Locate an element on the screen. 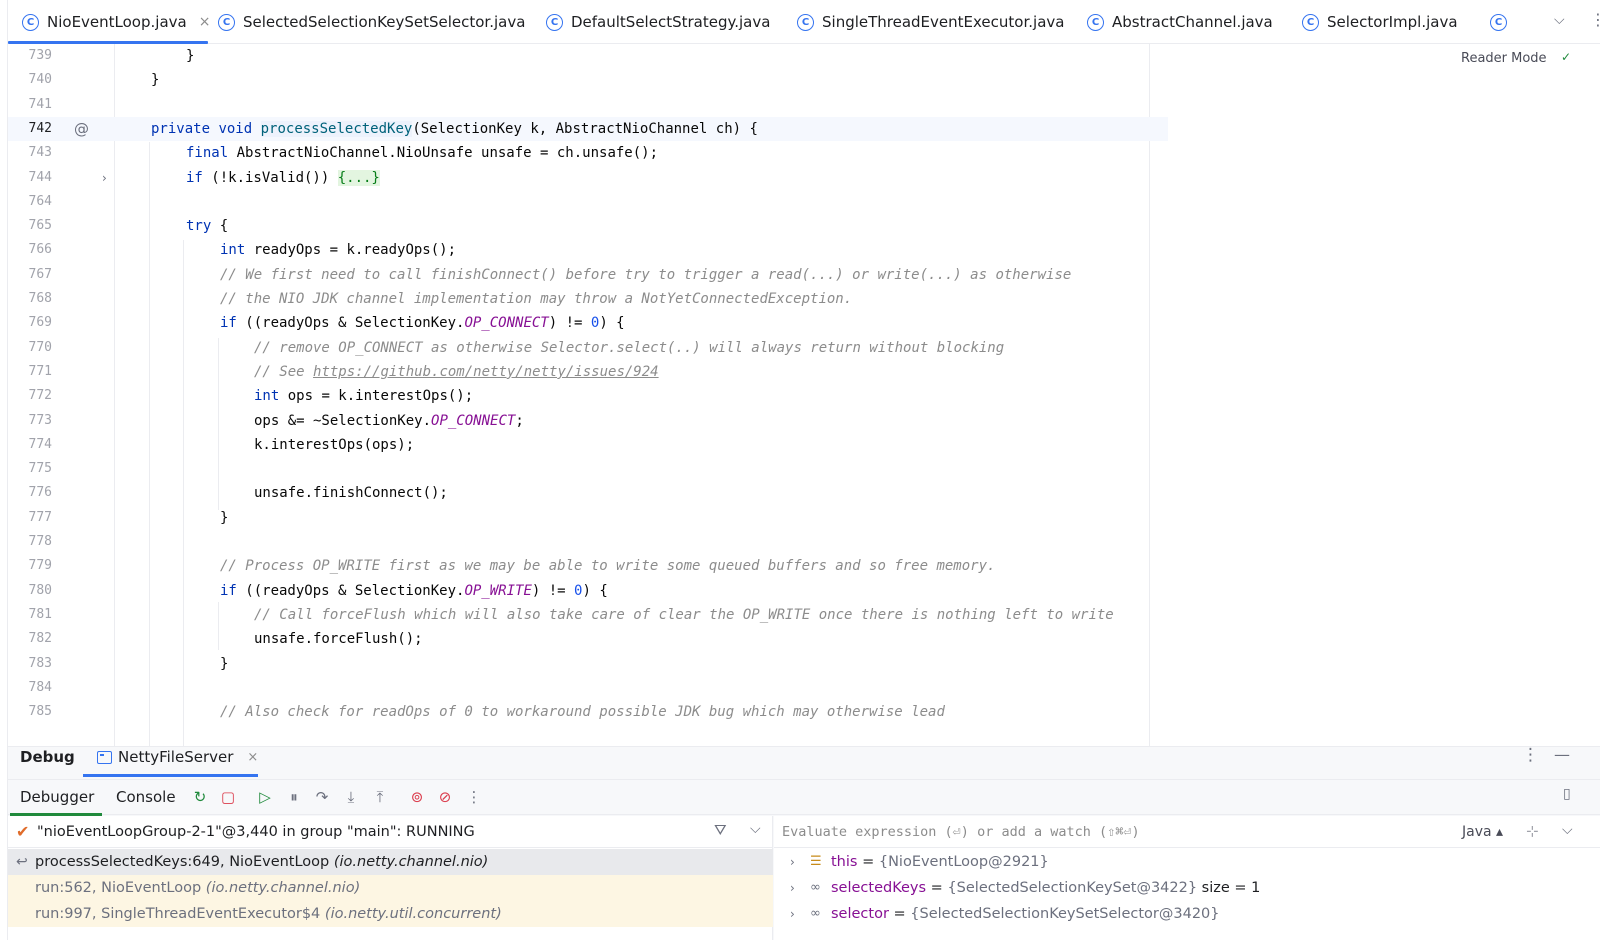 The image size is (1600, 940). code-line: 765 try { is located at coordinates (588, 226).